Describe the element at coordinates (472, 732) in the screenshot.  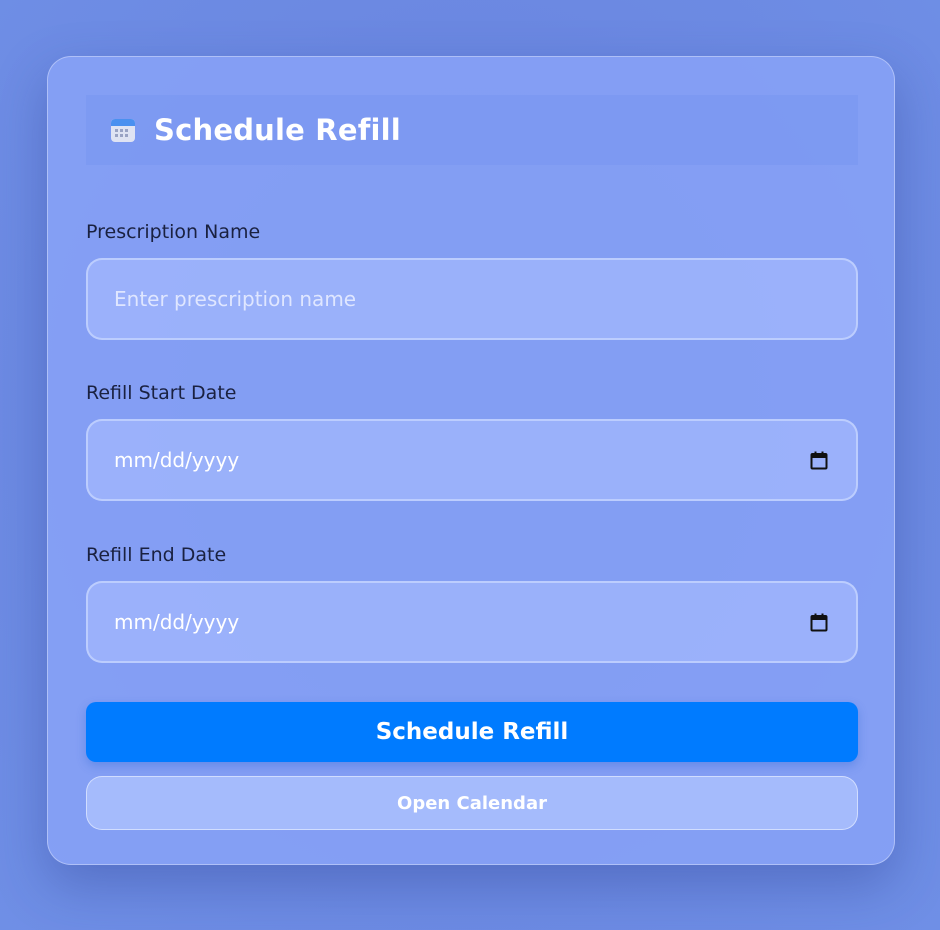
I see `schedule-refill-button: Schedule Refill` at that location.